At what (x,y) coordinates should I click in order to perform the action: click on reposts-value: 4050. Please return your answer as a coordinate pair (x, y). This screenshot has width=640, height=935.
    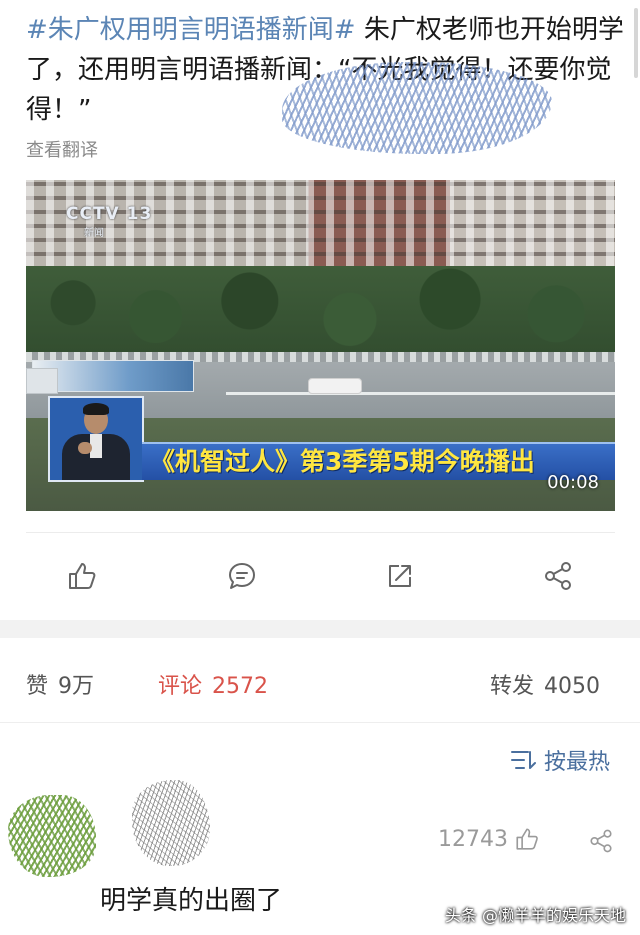
    Looking at the image, I should click on (572, 686).